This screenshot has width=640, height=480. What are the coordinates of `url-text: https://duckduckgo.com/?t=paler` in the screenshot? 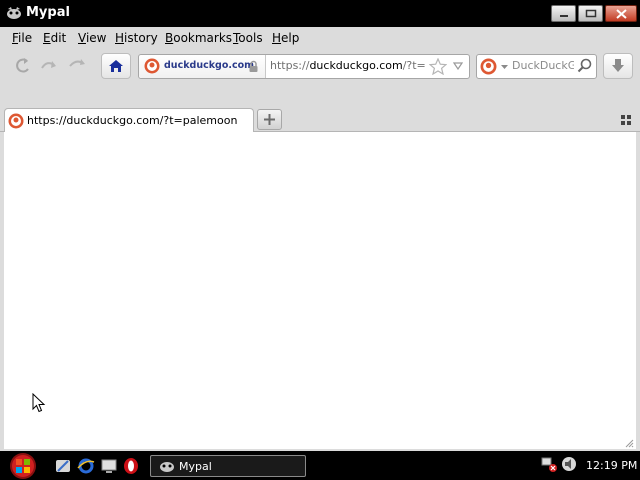 It's located at (348, 65).